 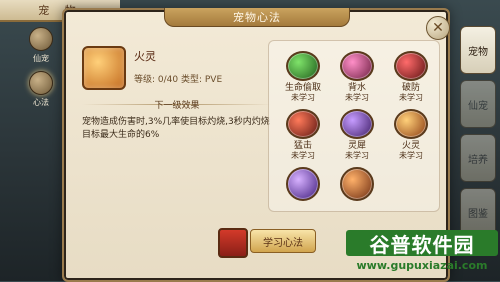 I want to click on skill-name: 生命偷取, so click(x=302, y=88).